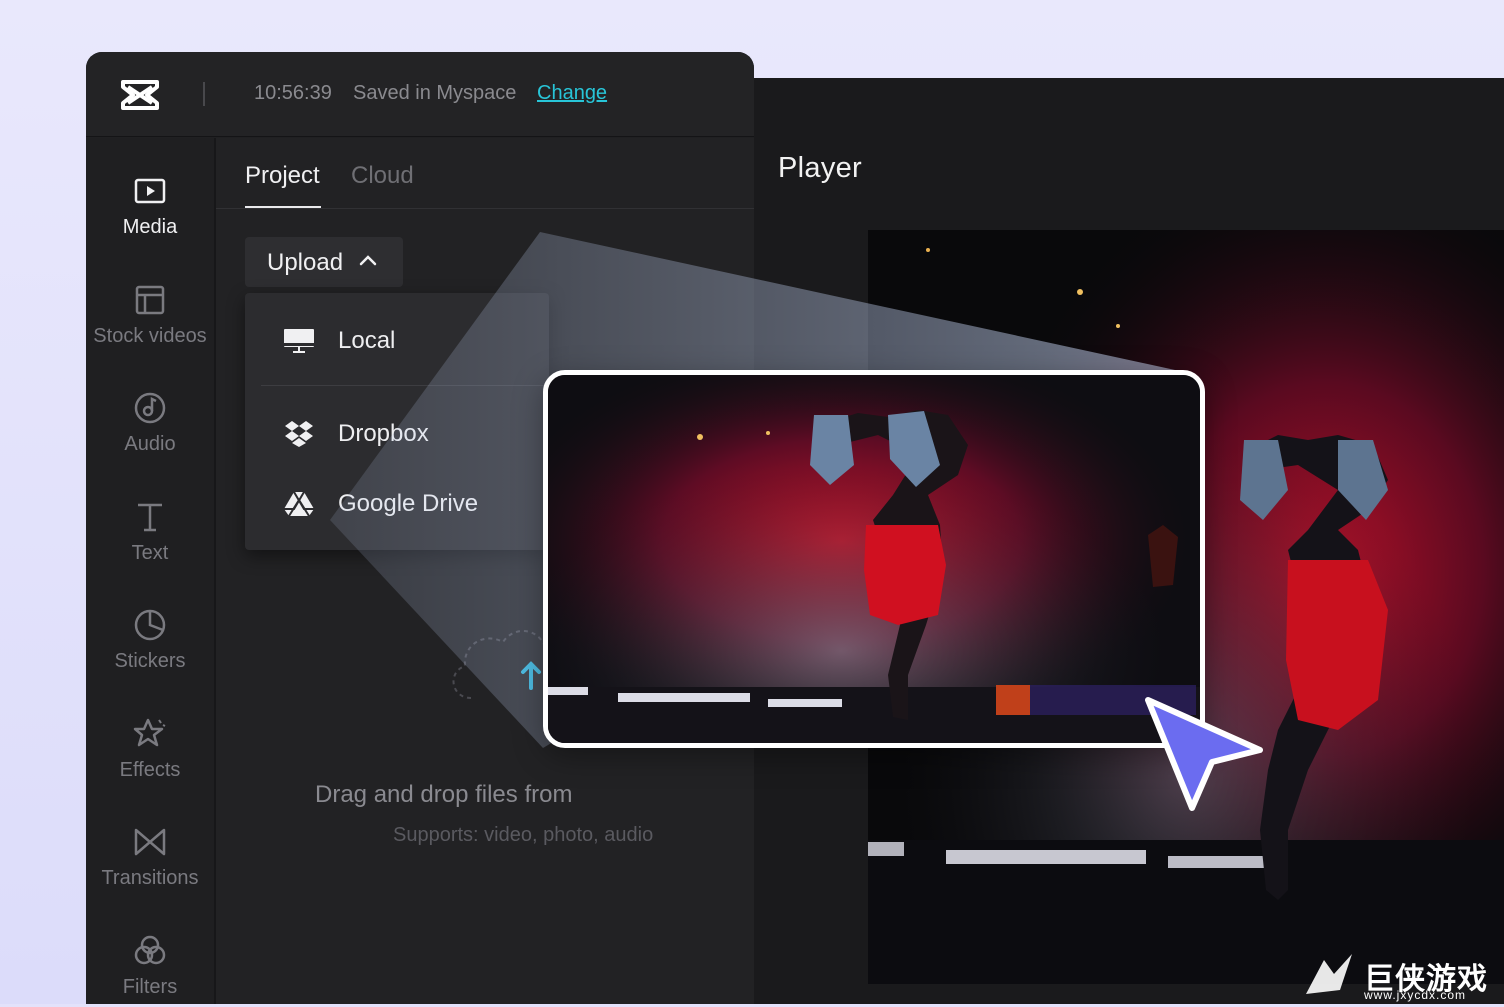  Describe the element at coordinates (485, 173) in the screenshot. I see `panel-tabs: Project Cloud` at that location.